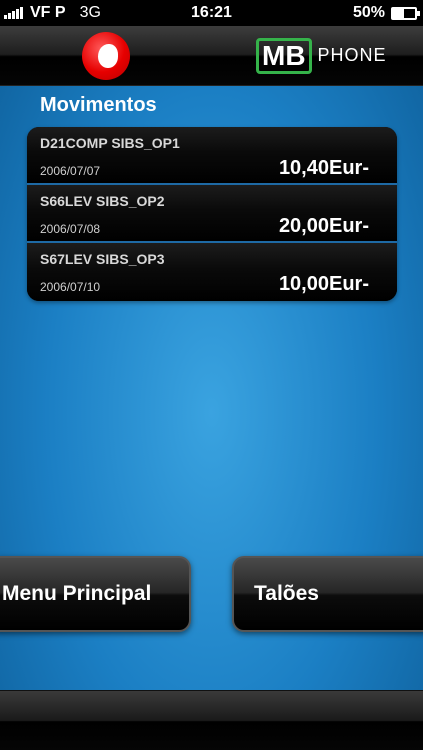  Describe the element at coordinates (405, 13) in the screenshot. I see `battery-icon` at that location.